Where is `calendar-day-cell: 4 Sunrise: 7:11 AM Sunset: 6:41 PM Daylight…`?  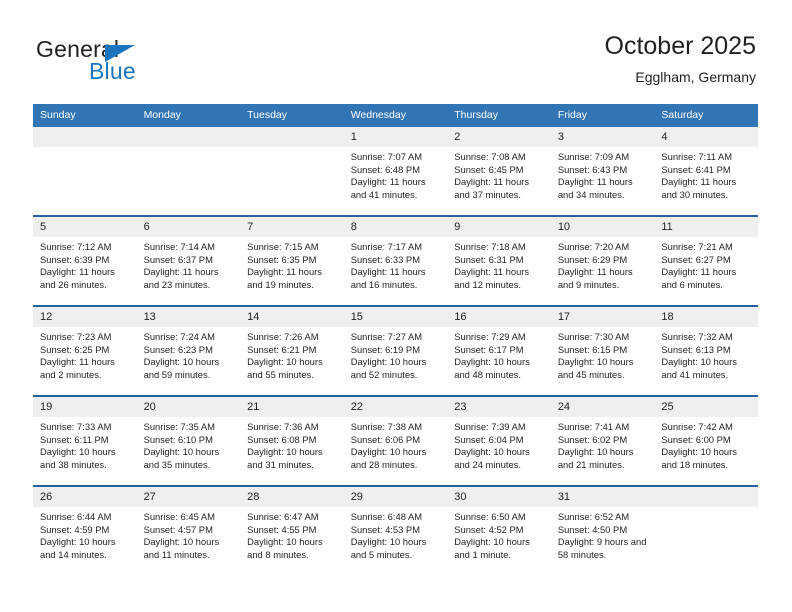
calendar-day-cell: 4 Sunrise: 7:11 AM Sunset: 6:41 PM Daylight… is located at coordinates (706, 171).